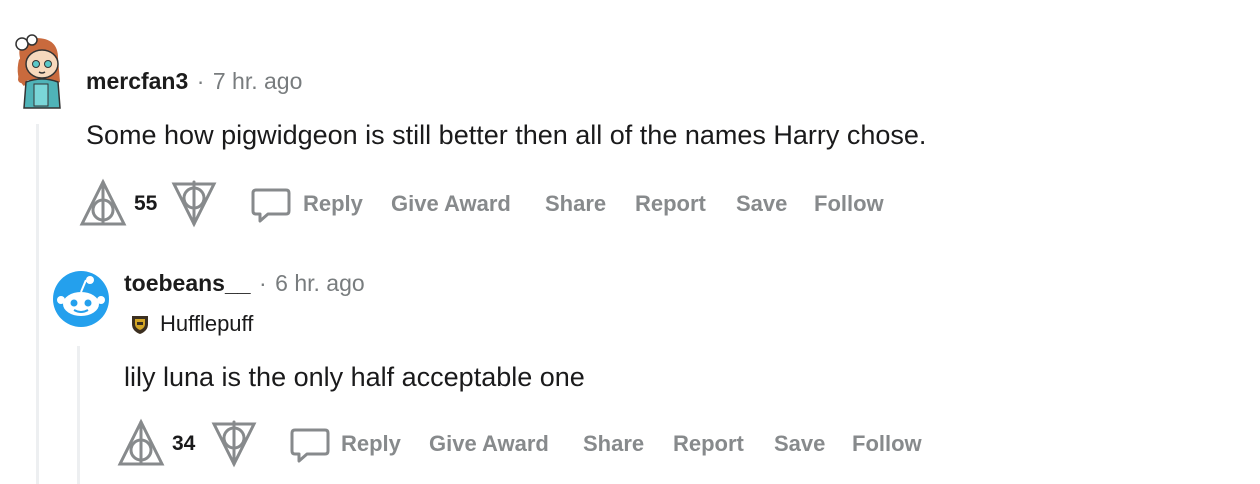 Image resolution: width=1260 pixels, height=484 pixels. Describe the element at coordinates (320, 283) in the screenshot. I see `timestamp: 6 hr. ago` at that location.